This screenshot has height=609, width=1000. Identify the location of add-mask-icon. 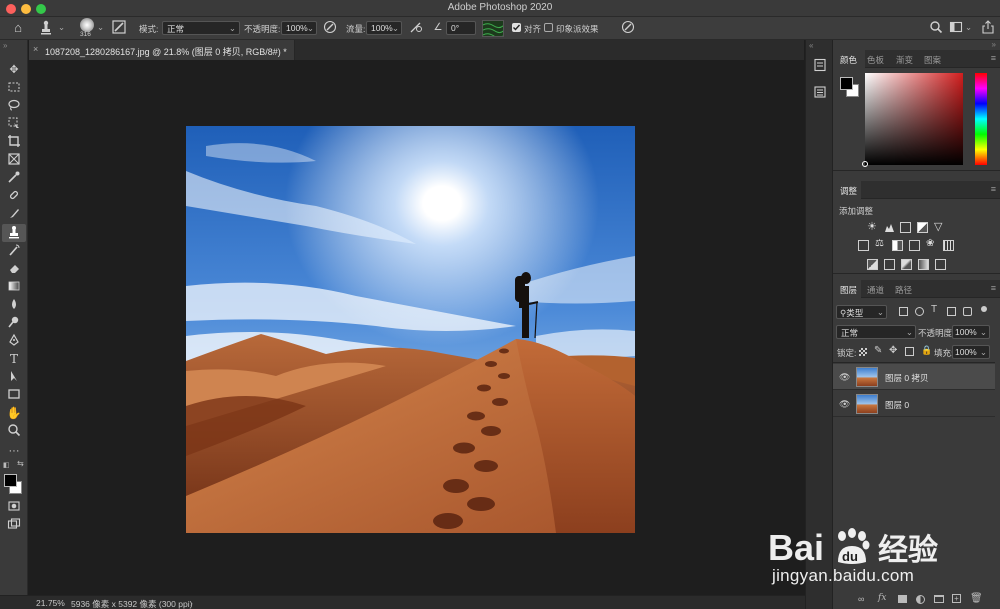
(902, 599).